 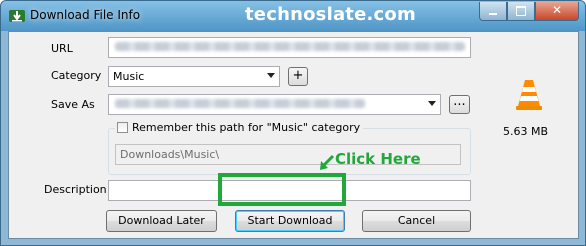 What do you see at coordinates (282, 189) in the screenshot?
I see `start-download-highlight` at bounding box center [282, 189].